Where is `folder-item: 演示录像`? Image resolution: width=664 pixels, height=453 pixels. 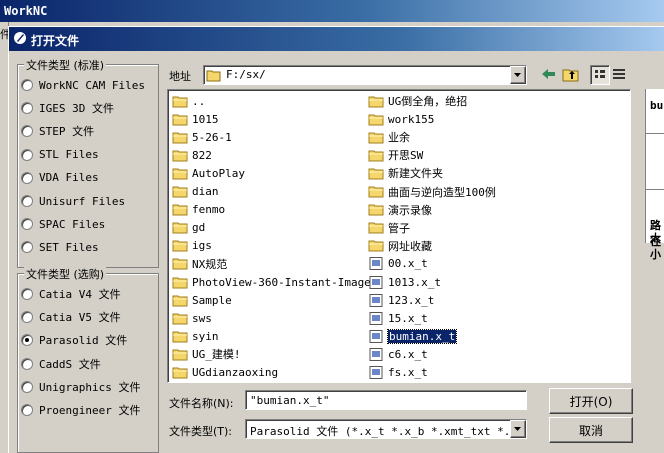 folder-item: 演示录像 is located at coordinates (400, 210).